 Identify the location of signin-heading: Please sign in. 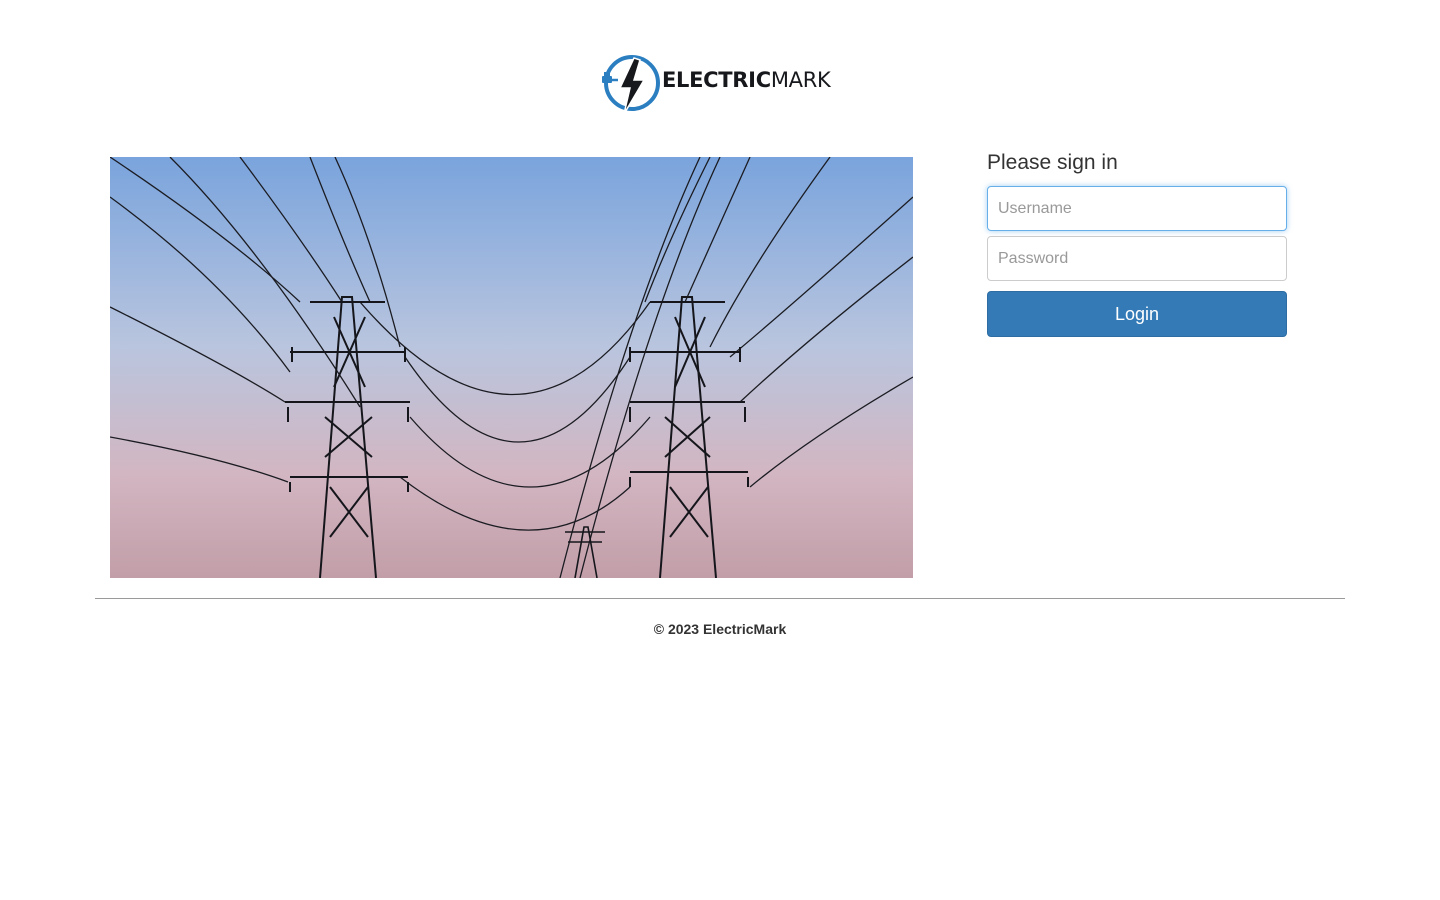
(1052, 162).